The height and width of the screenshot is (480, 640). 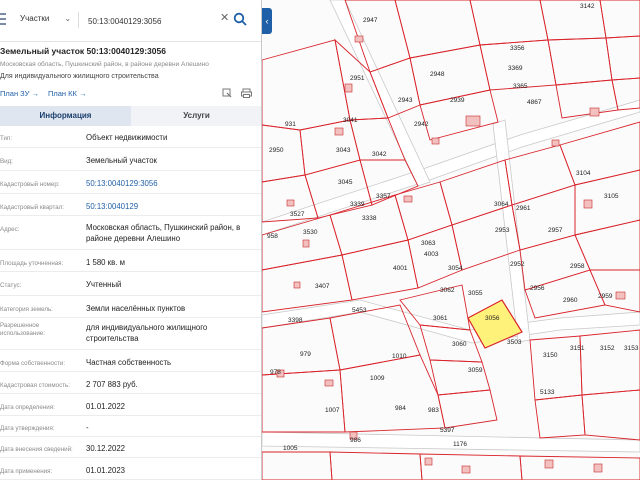 I want to click on info-label: Вид:, so click(x=6, y=161).